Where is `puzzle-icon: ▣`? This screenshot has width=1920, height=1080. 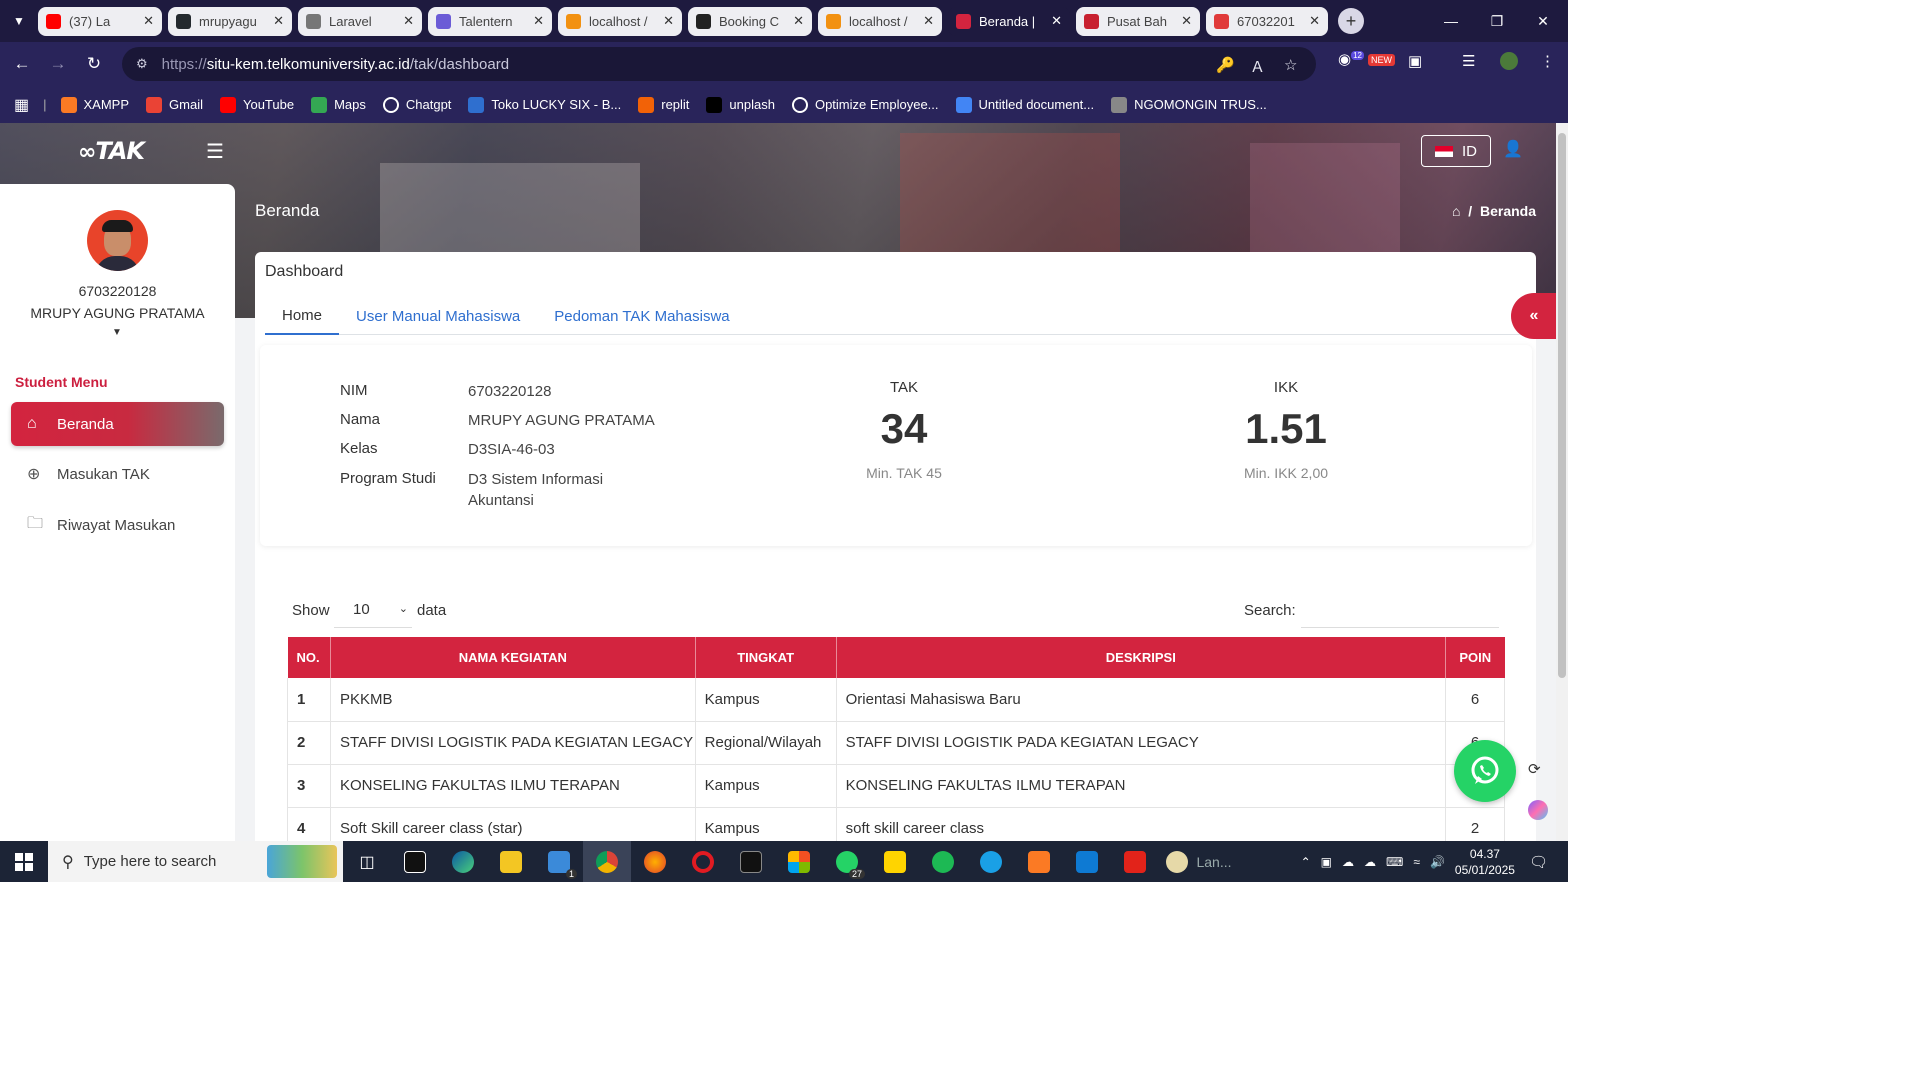 puzzle-icon: ▣ is located at coordinates (1415, 61).